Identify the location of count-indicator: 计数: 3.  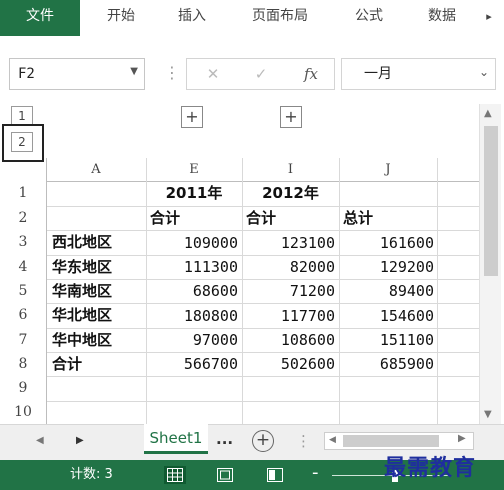
(91, 474).